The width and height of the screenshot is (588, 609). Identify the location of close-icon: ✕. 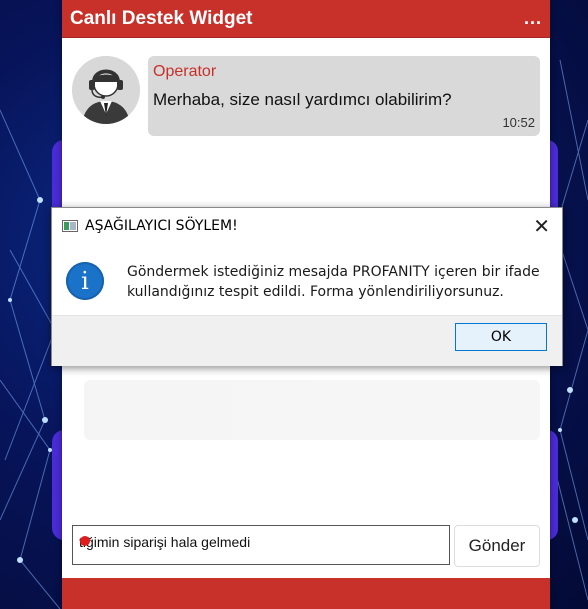
(541, 226).